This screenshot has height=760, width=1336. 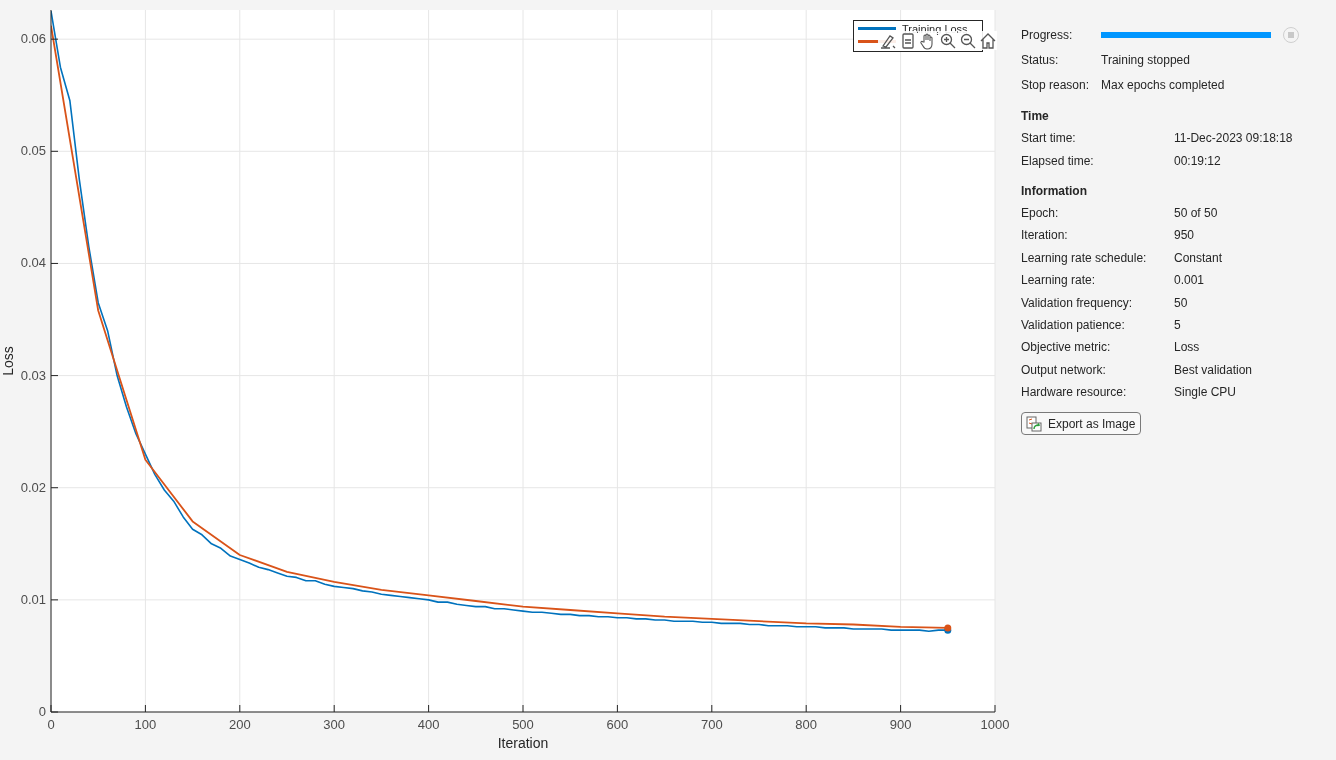 What do you see at coordinates (33, 375) in the screenshot?
I see `tick-label: 0.03` at bounding box center [33, 375].